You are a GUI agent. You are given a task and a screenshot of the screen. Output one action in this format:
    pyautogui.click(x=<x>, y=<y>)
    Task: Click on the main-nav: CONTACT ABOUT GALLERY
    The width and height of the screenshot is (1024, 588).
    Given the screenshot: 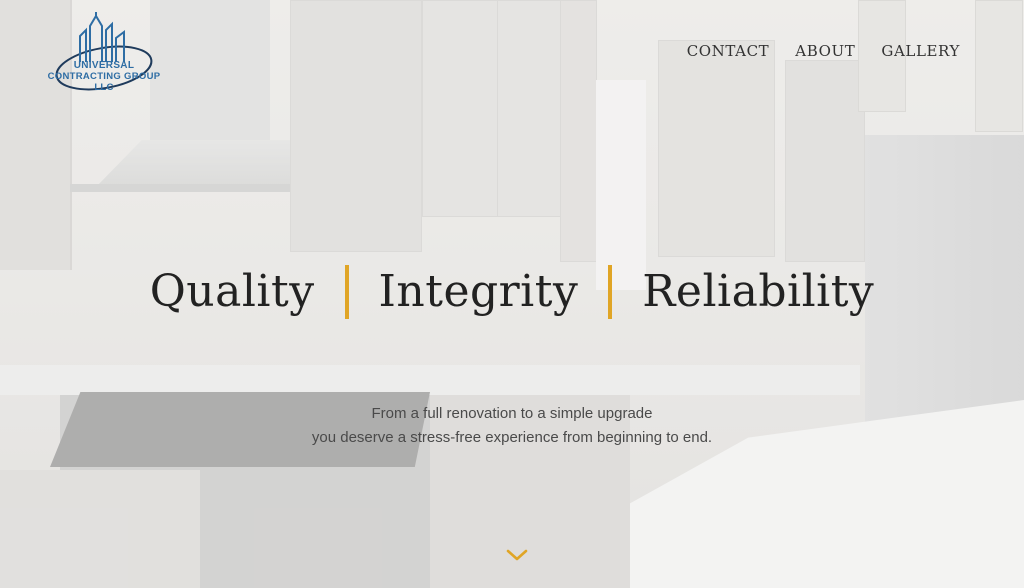 What is the action you would take?
    pyautogui.click(x=823, y=51)
    